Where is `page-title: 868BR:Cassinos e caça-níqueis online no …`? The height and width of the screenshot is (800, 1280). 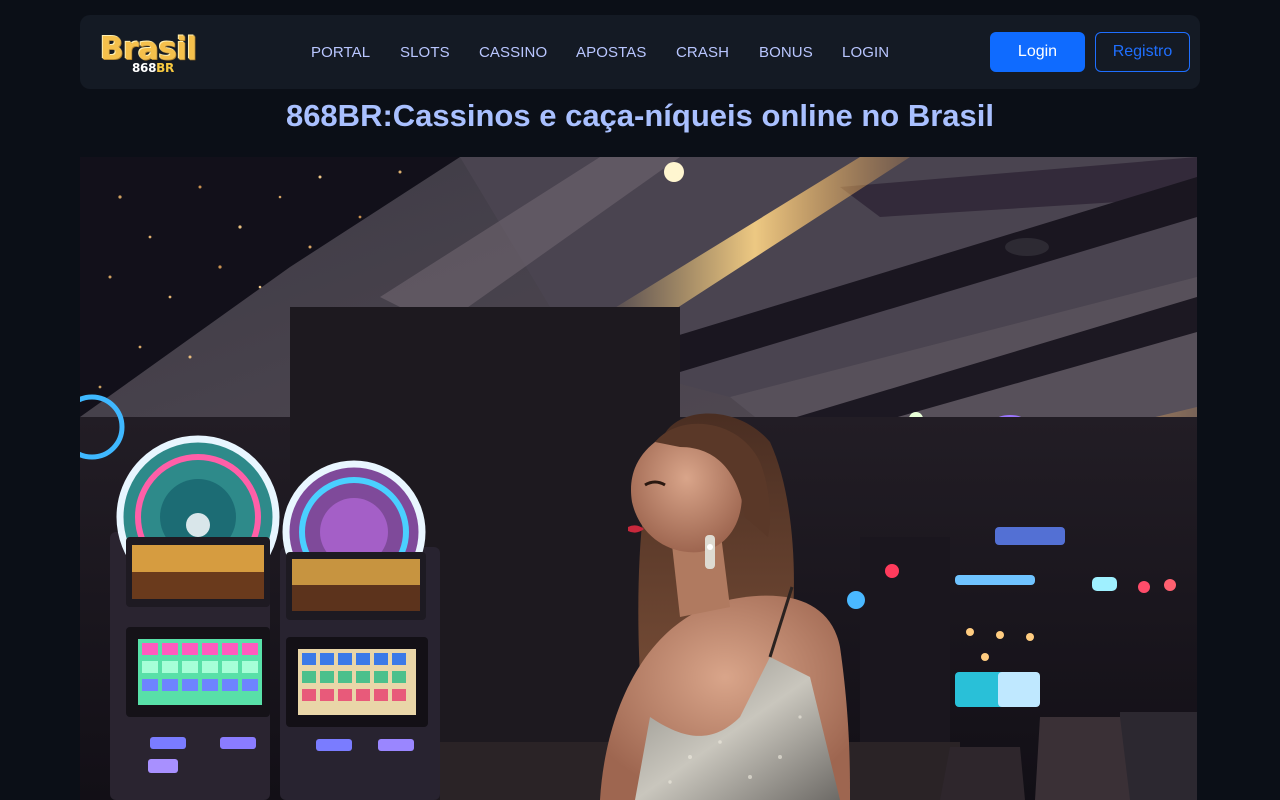 page-title: 868BR:Cassinos e caça-níqueis online no … is located at coordinates (640, 115).